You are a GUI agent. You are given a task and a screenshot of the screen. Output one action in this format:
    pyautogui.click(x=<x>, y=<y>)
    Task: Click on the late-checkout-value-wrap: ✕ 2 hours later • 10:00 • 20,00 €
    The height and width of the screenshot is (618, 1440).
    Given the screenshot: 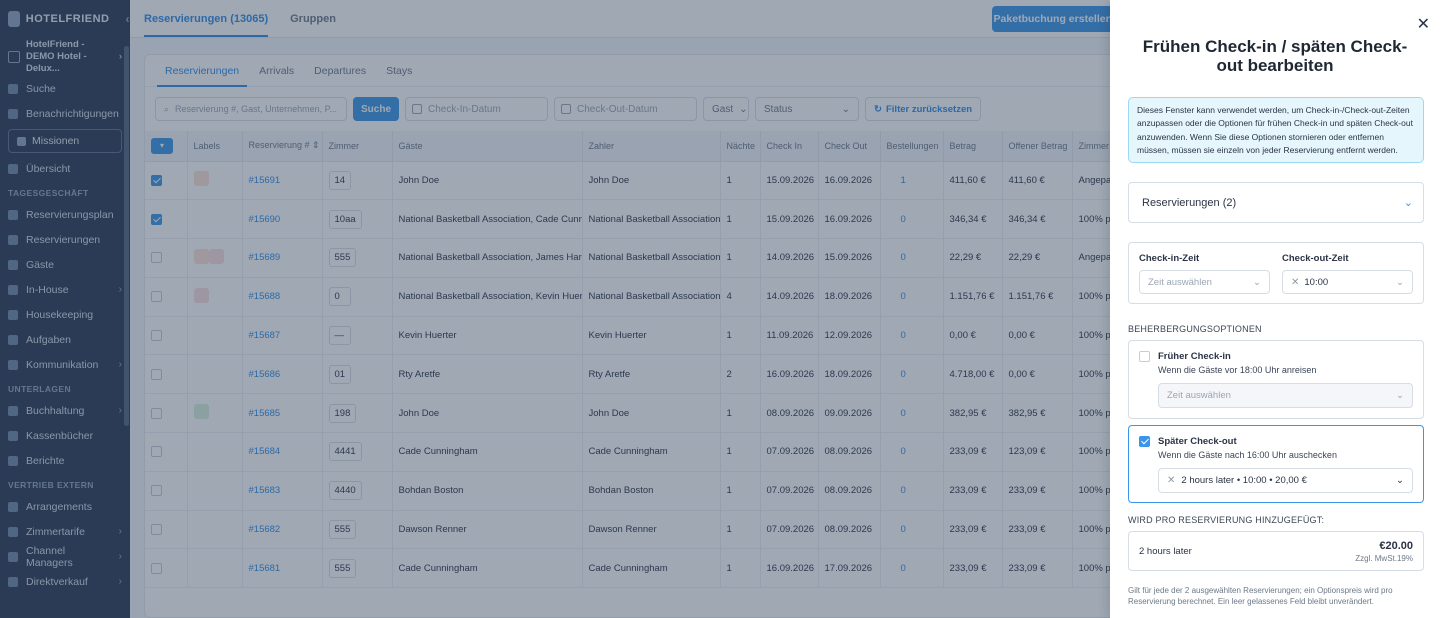 What is the action you would take?
    pyautogui.click(x=1237, y=480)
    